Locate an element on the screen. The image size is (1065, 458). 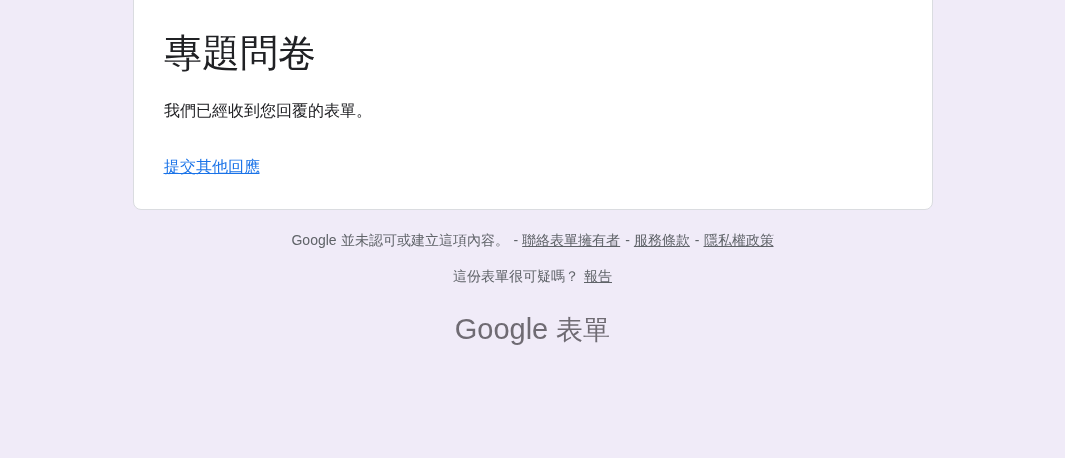
footer-link: 聯絡表單擁有者 is located at coordinates (571, 240).